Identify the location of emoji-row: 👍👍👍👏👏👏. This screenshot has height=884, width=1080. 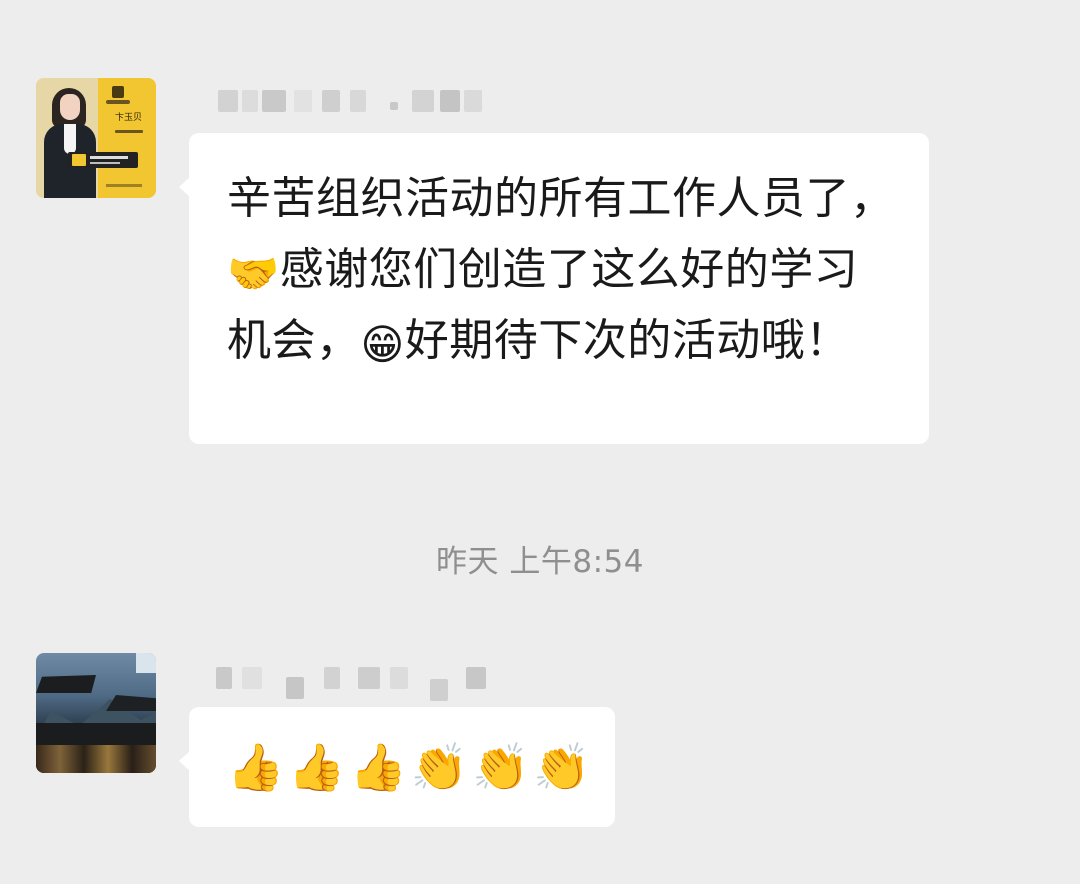
(411, 767).